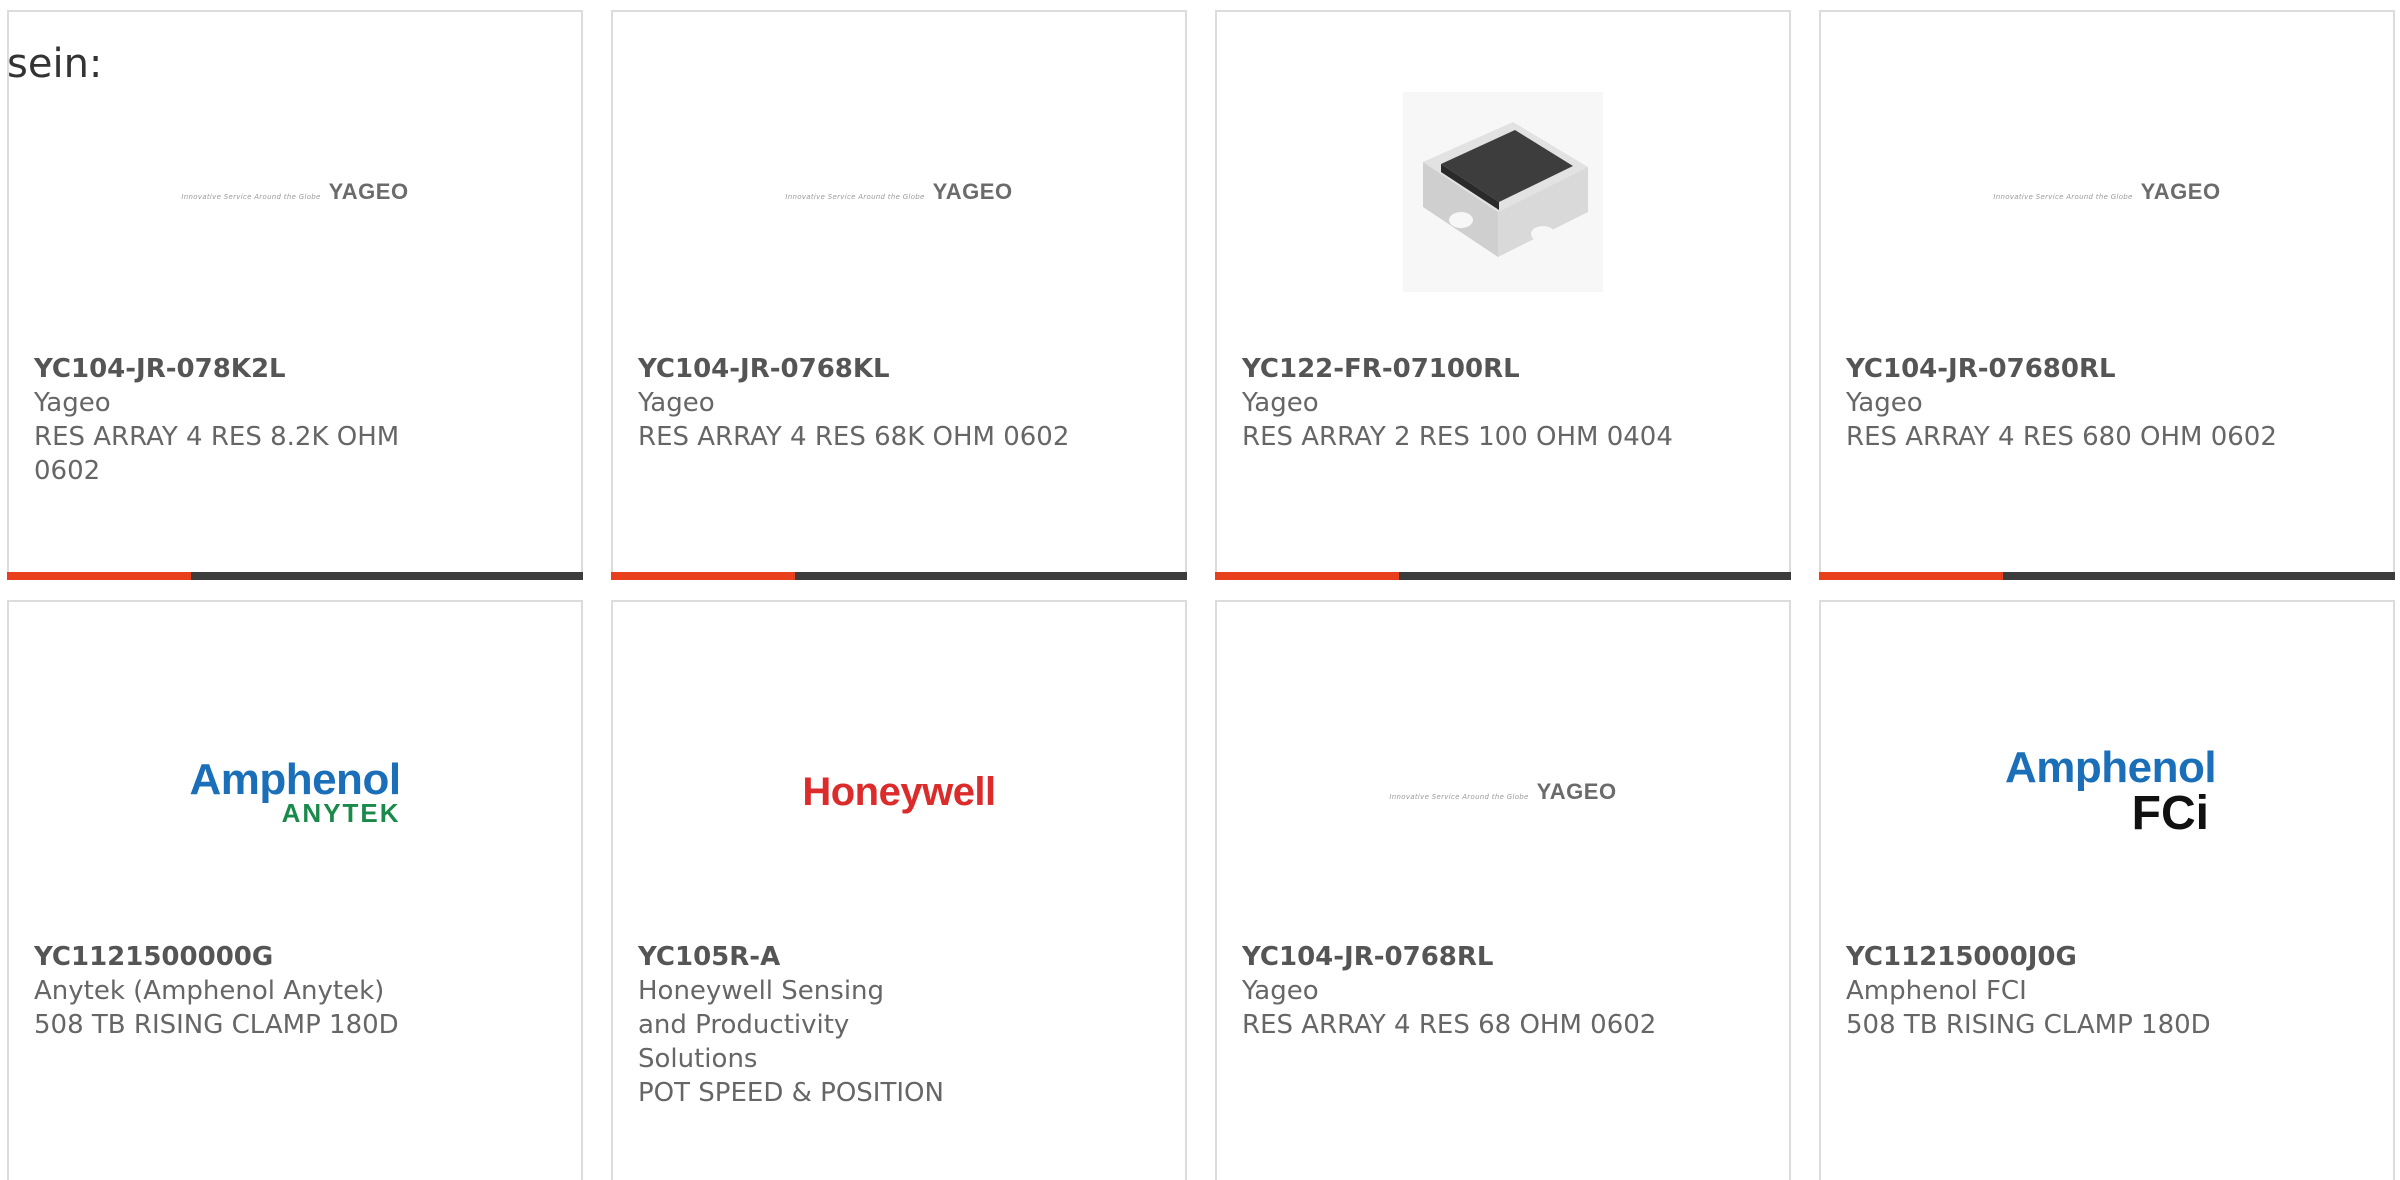 The width and height of the screenshot is (2400, 1180). What do you see at coordinates (295, 957) in the screenshot?
I see `part-number-link: YC1121500000G` at bounding box center [295, 957].